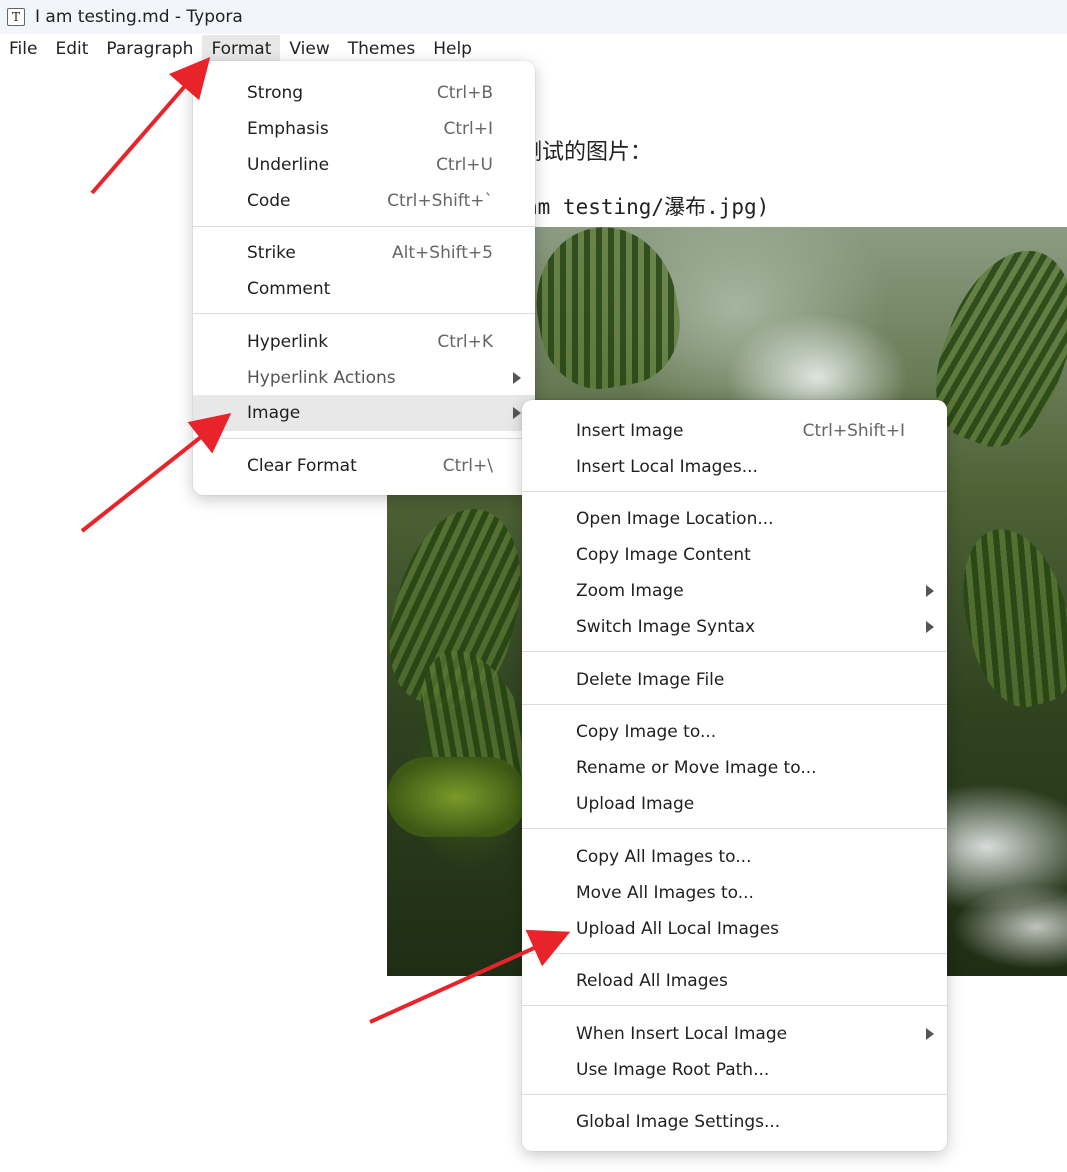 The height and width of the screenshot is (1172, 1067). What do you see at coordinates (364, 253) in the screenshot?
I see `format-item-strike: Strike Alt+Shift+5` at bounding box center [364, 253].